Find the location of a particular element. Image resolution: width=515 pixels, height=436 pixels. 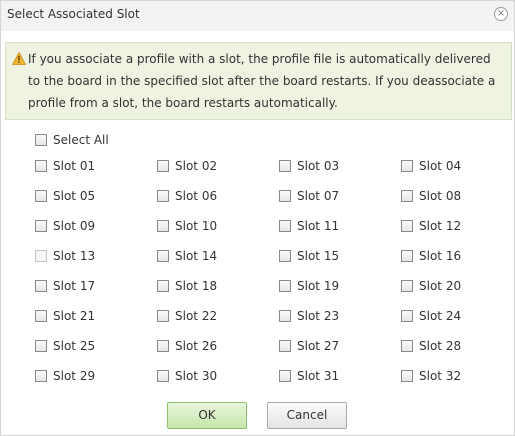

slot-label: Slot 13 is located at coordinates (74, 256).